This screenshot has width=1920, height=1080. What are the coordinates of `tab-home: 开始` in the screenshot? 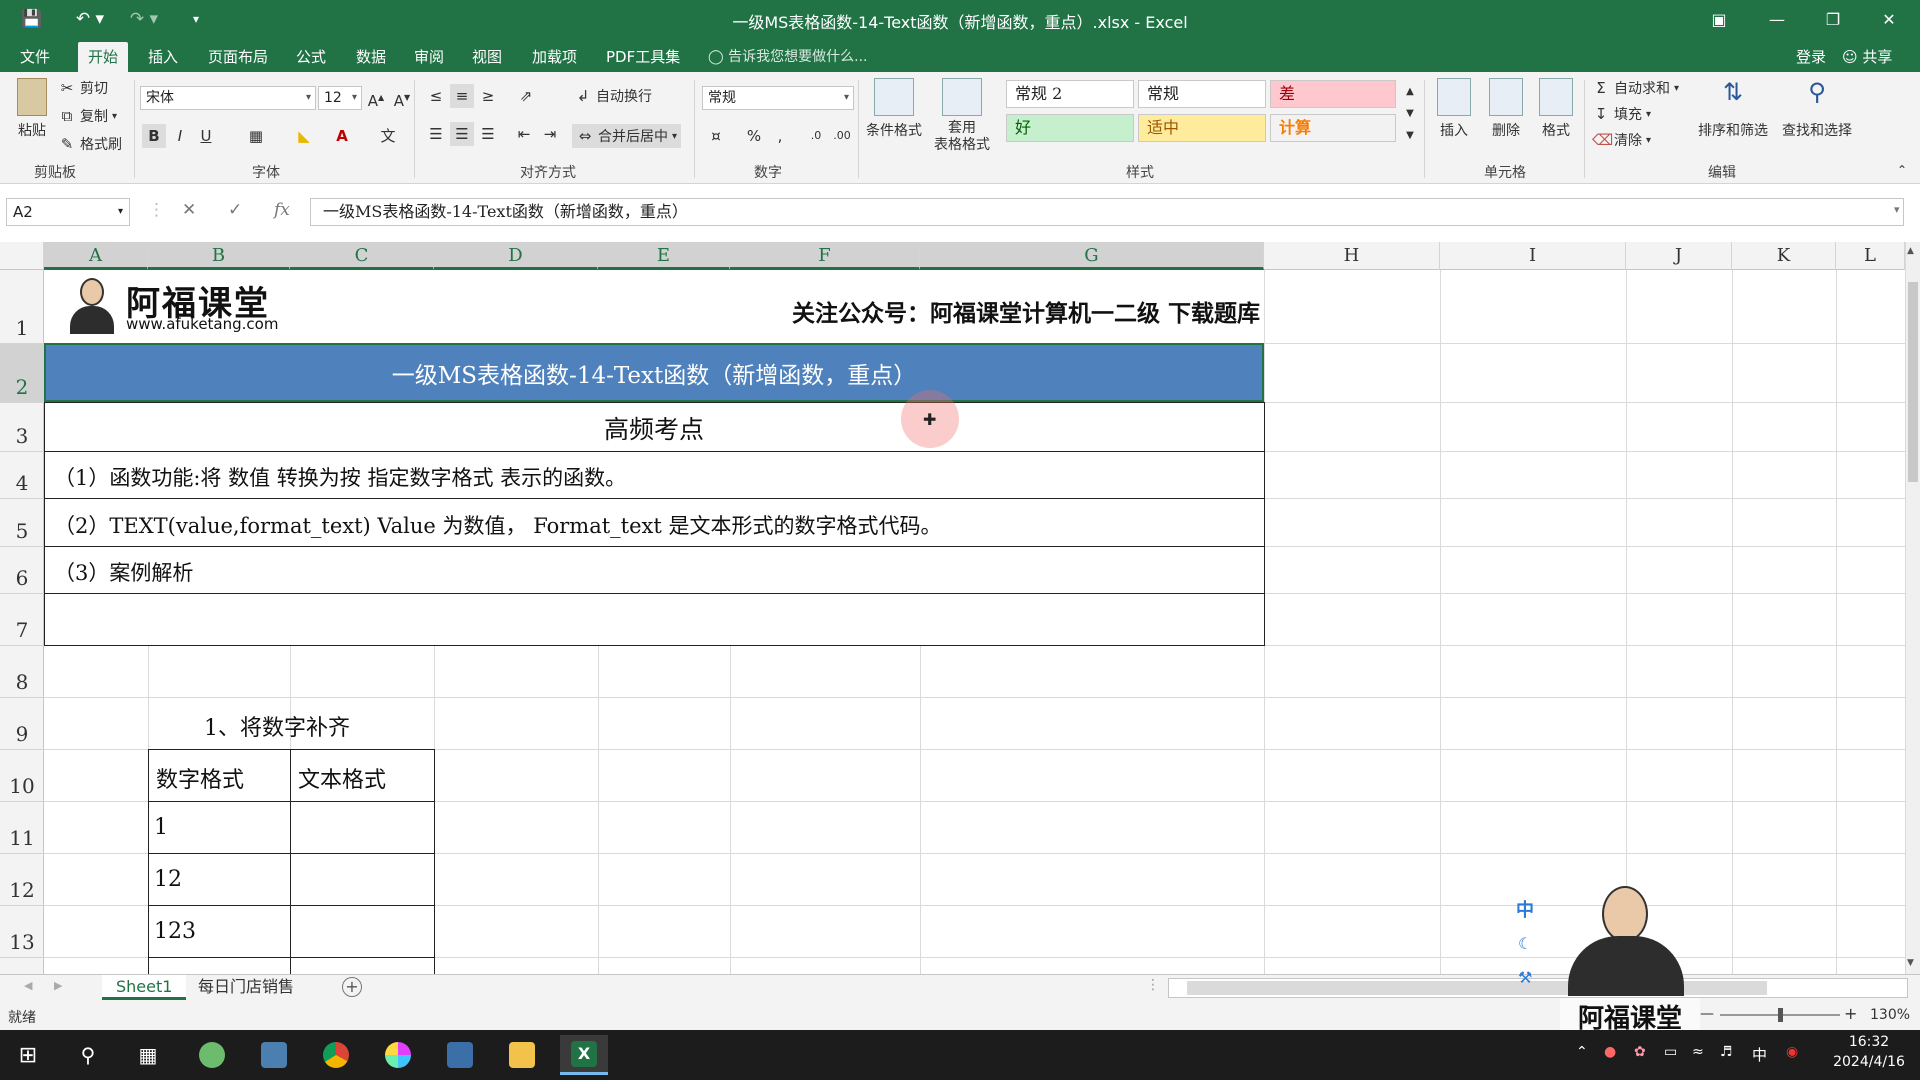 It's located at (103, 57).